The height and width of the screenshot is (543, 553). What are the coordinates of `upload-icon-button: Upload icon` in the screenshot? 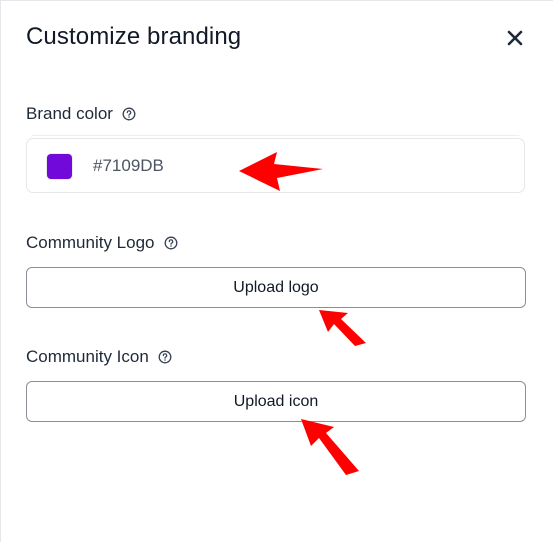 It's located at (276, 401).